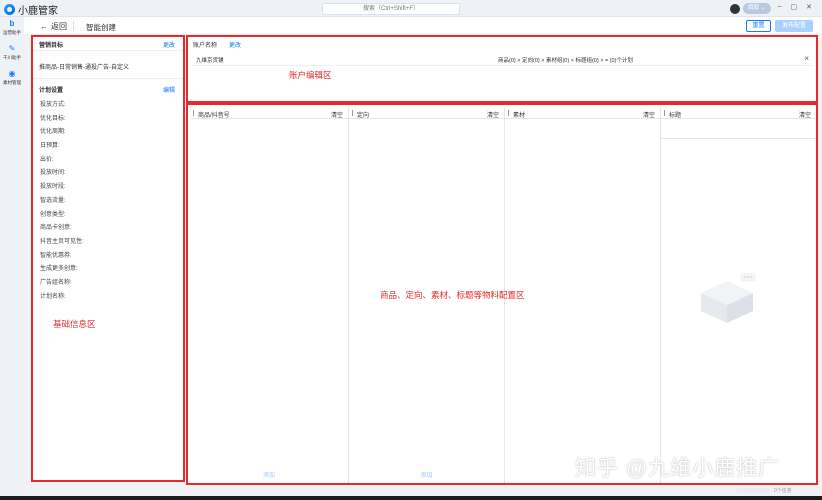 The height and width of the screenshot is (500, 822). Describe the element at coordinates (38, 11) in the screenshot. I see `app-name: 小鹿管家` at that location.